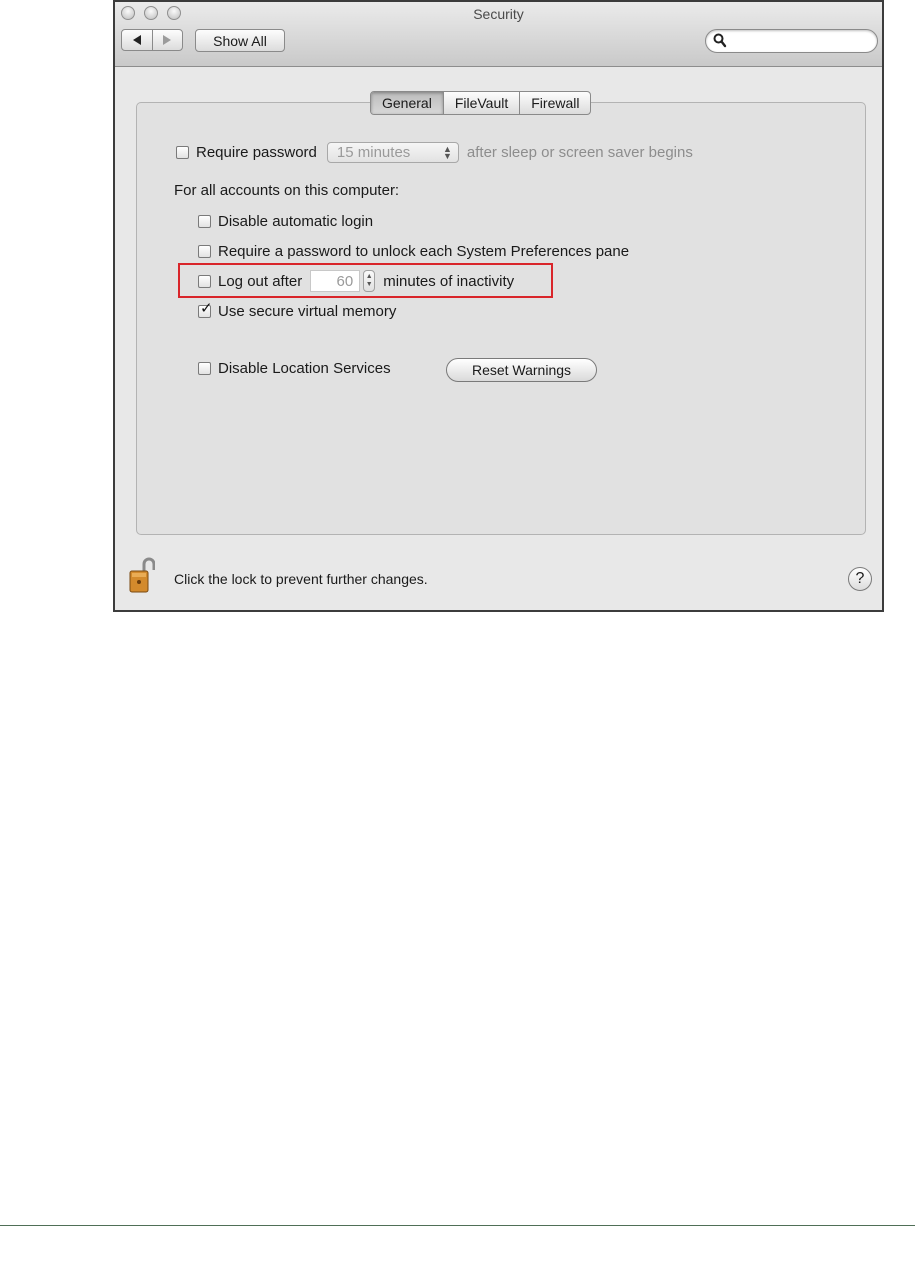 The width and height of the screenshot is (915, 1264). What do you see at coordinates (304, 368) in the screenshot?
I see `disable-location-label: Disable Location Services` at bounding box center [304, 368].